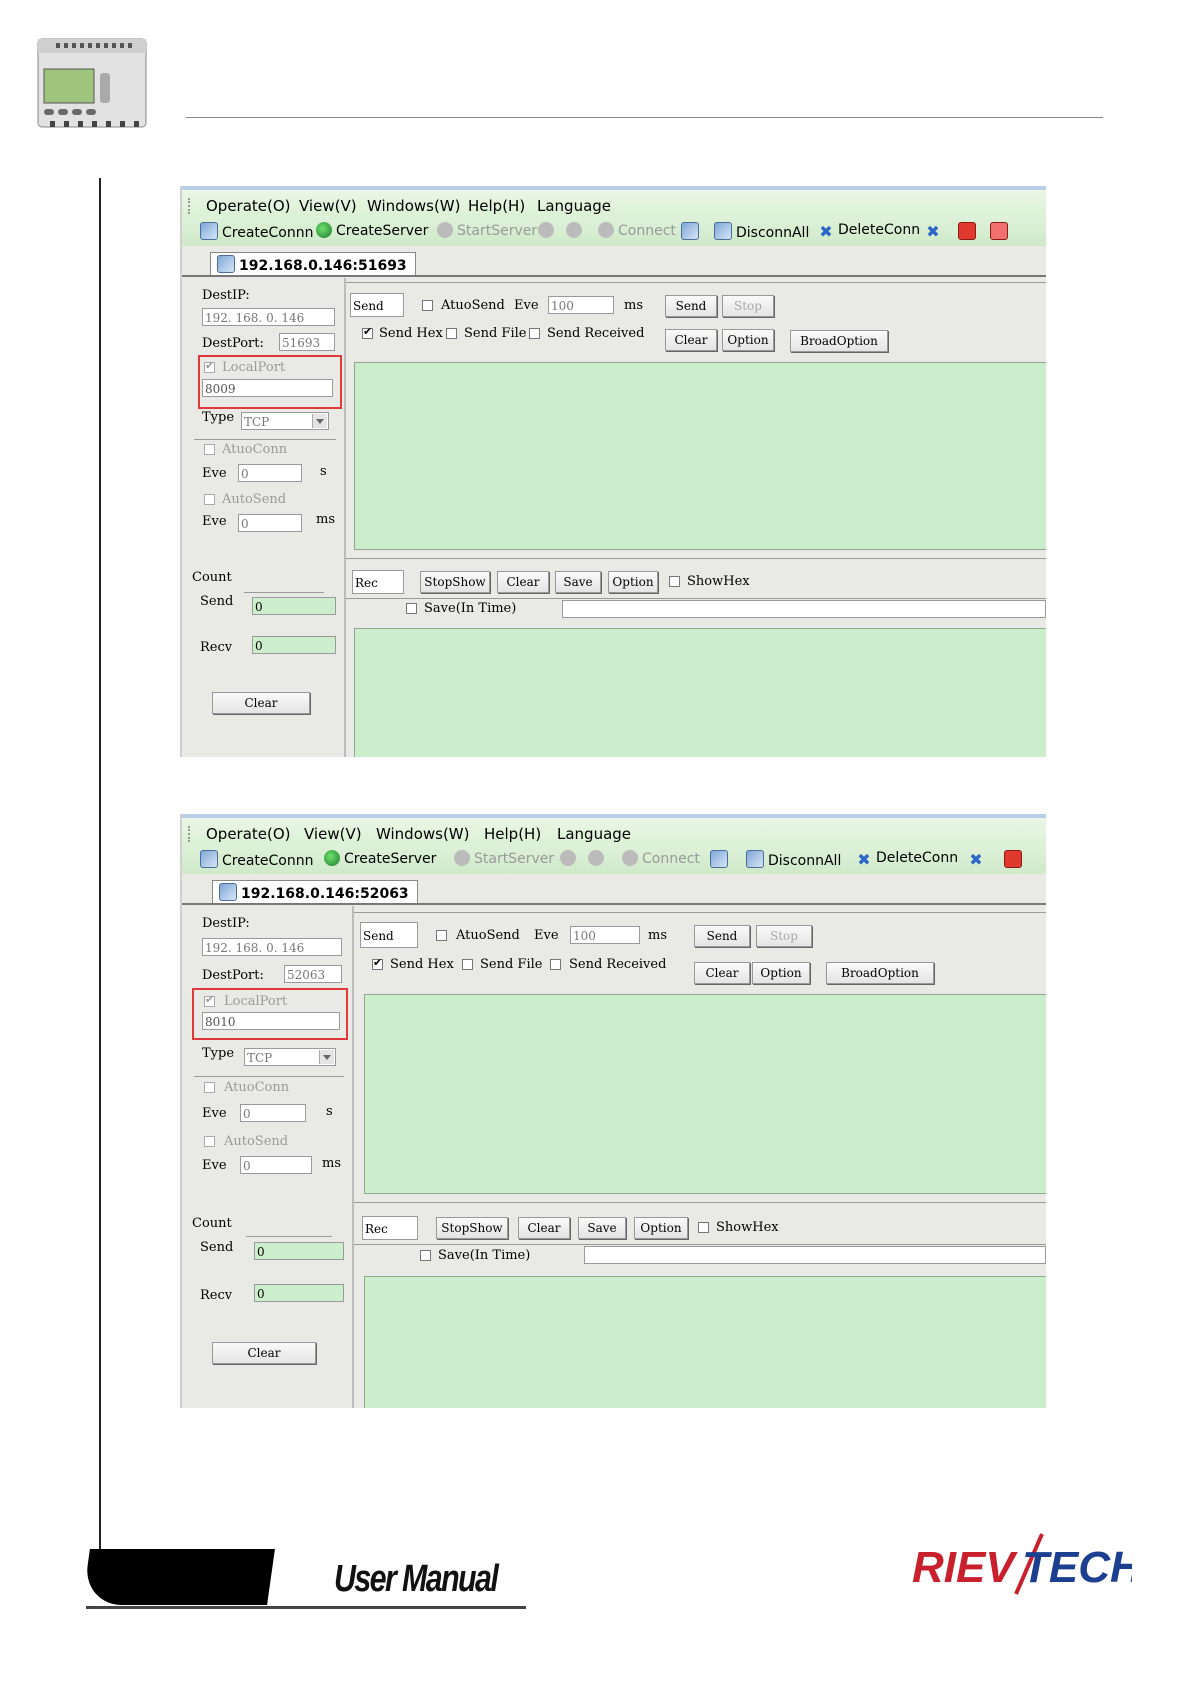 Image resolution: width=1191 pixels, height=1684 pixels. Describe the element at coordinates (705, 1342) in the screenshot. I see `receive-data-area` at that location.